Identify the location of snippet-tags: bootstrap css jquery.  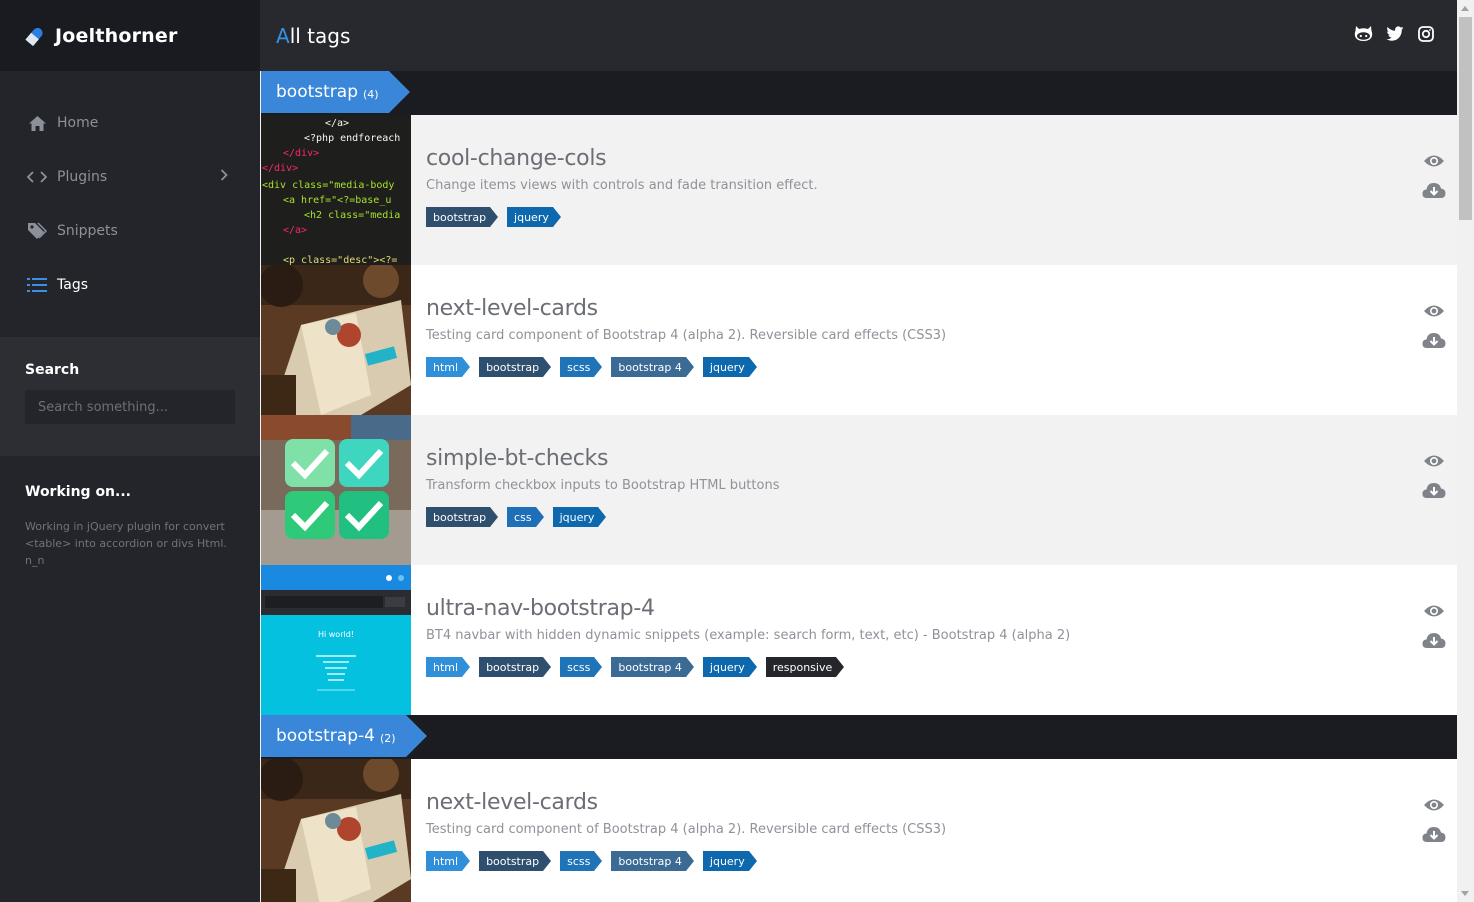
(602, 517).